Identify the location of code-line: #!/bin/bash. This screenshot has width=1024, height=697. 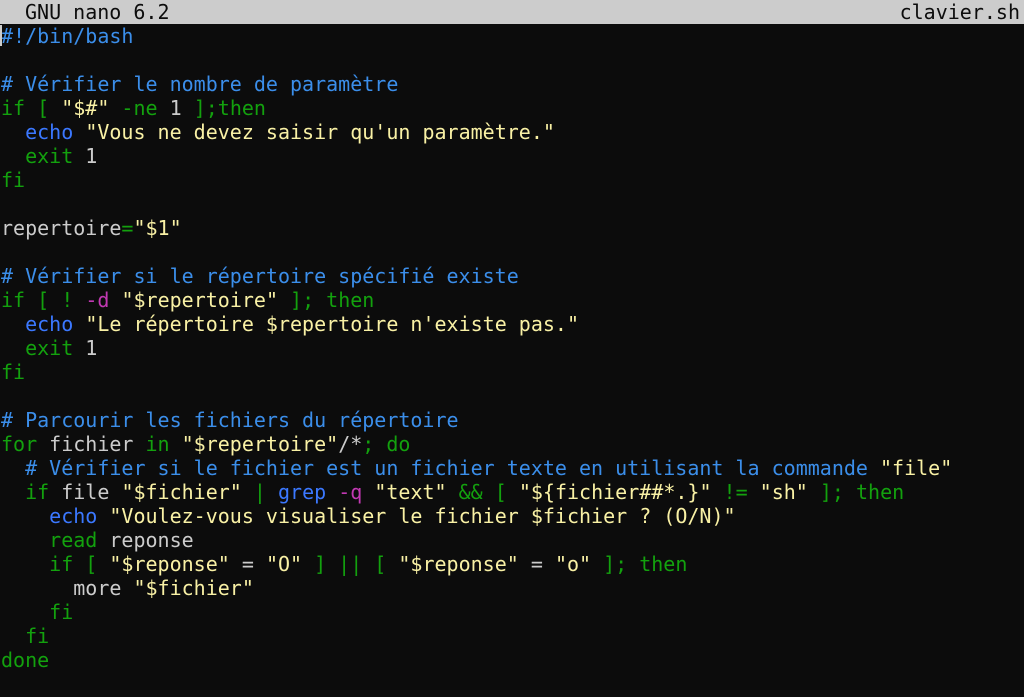
(512, 36).